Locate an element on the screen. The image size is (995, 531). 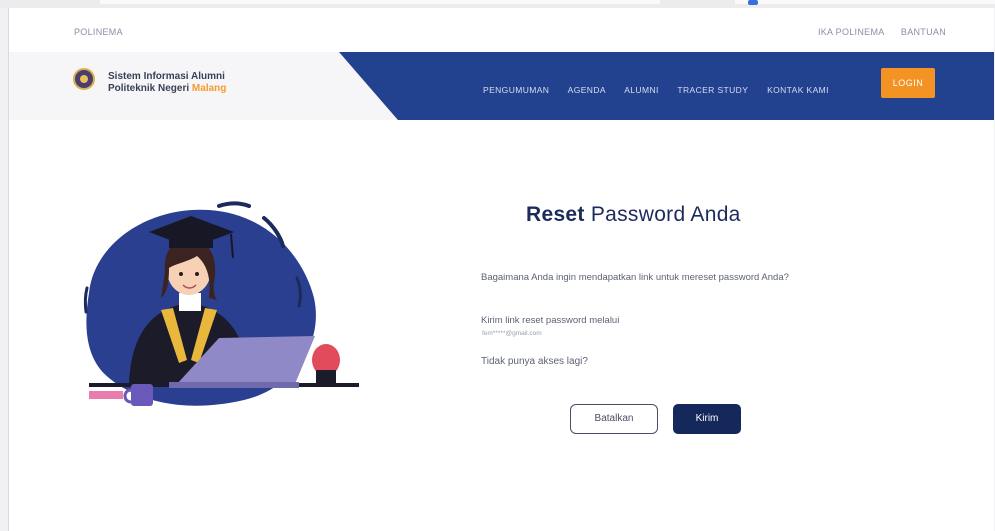
title-rest: Password Anda is located at coordinates (662, 214).